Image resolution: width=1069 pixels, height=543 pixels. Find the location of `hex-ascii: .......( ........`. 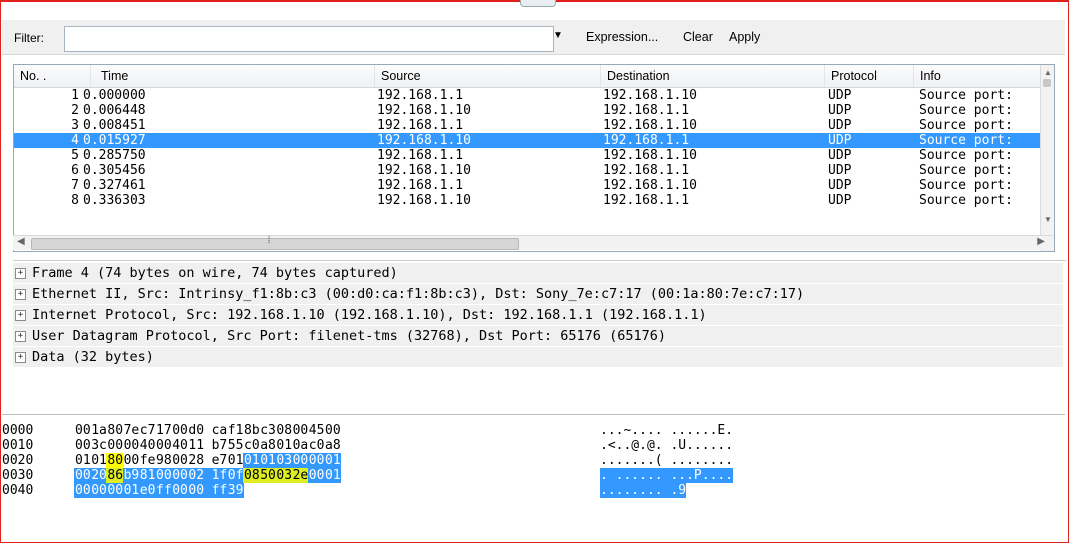

hex-ascii: .......( ........ is located at coordinates (666, 460).